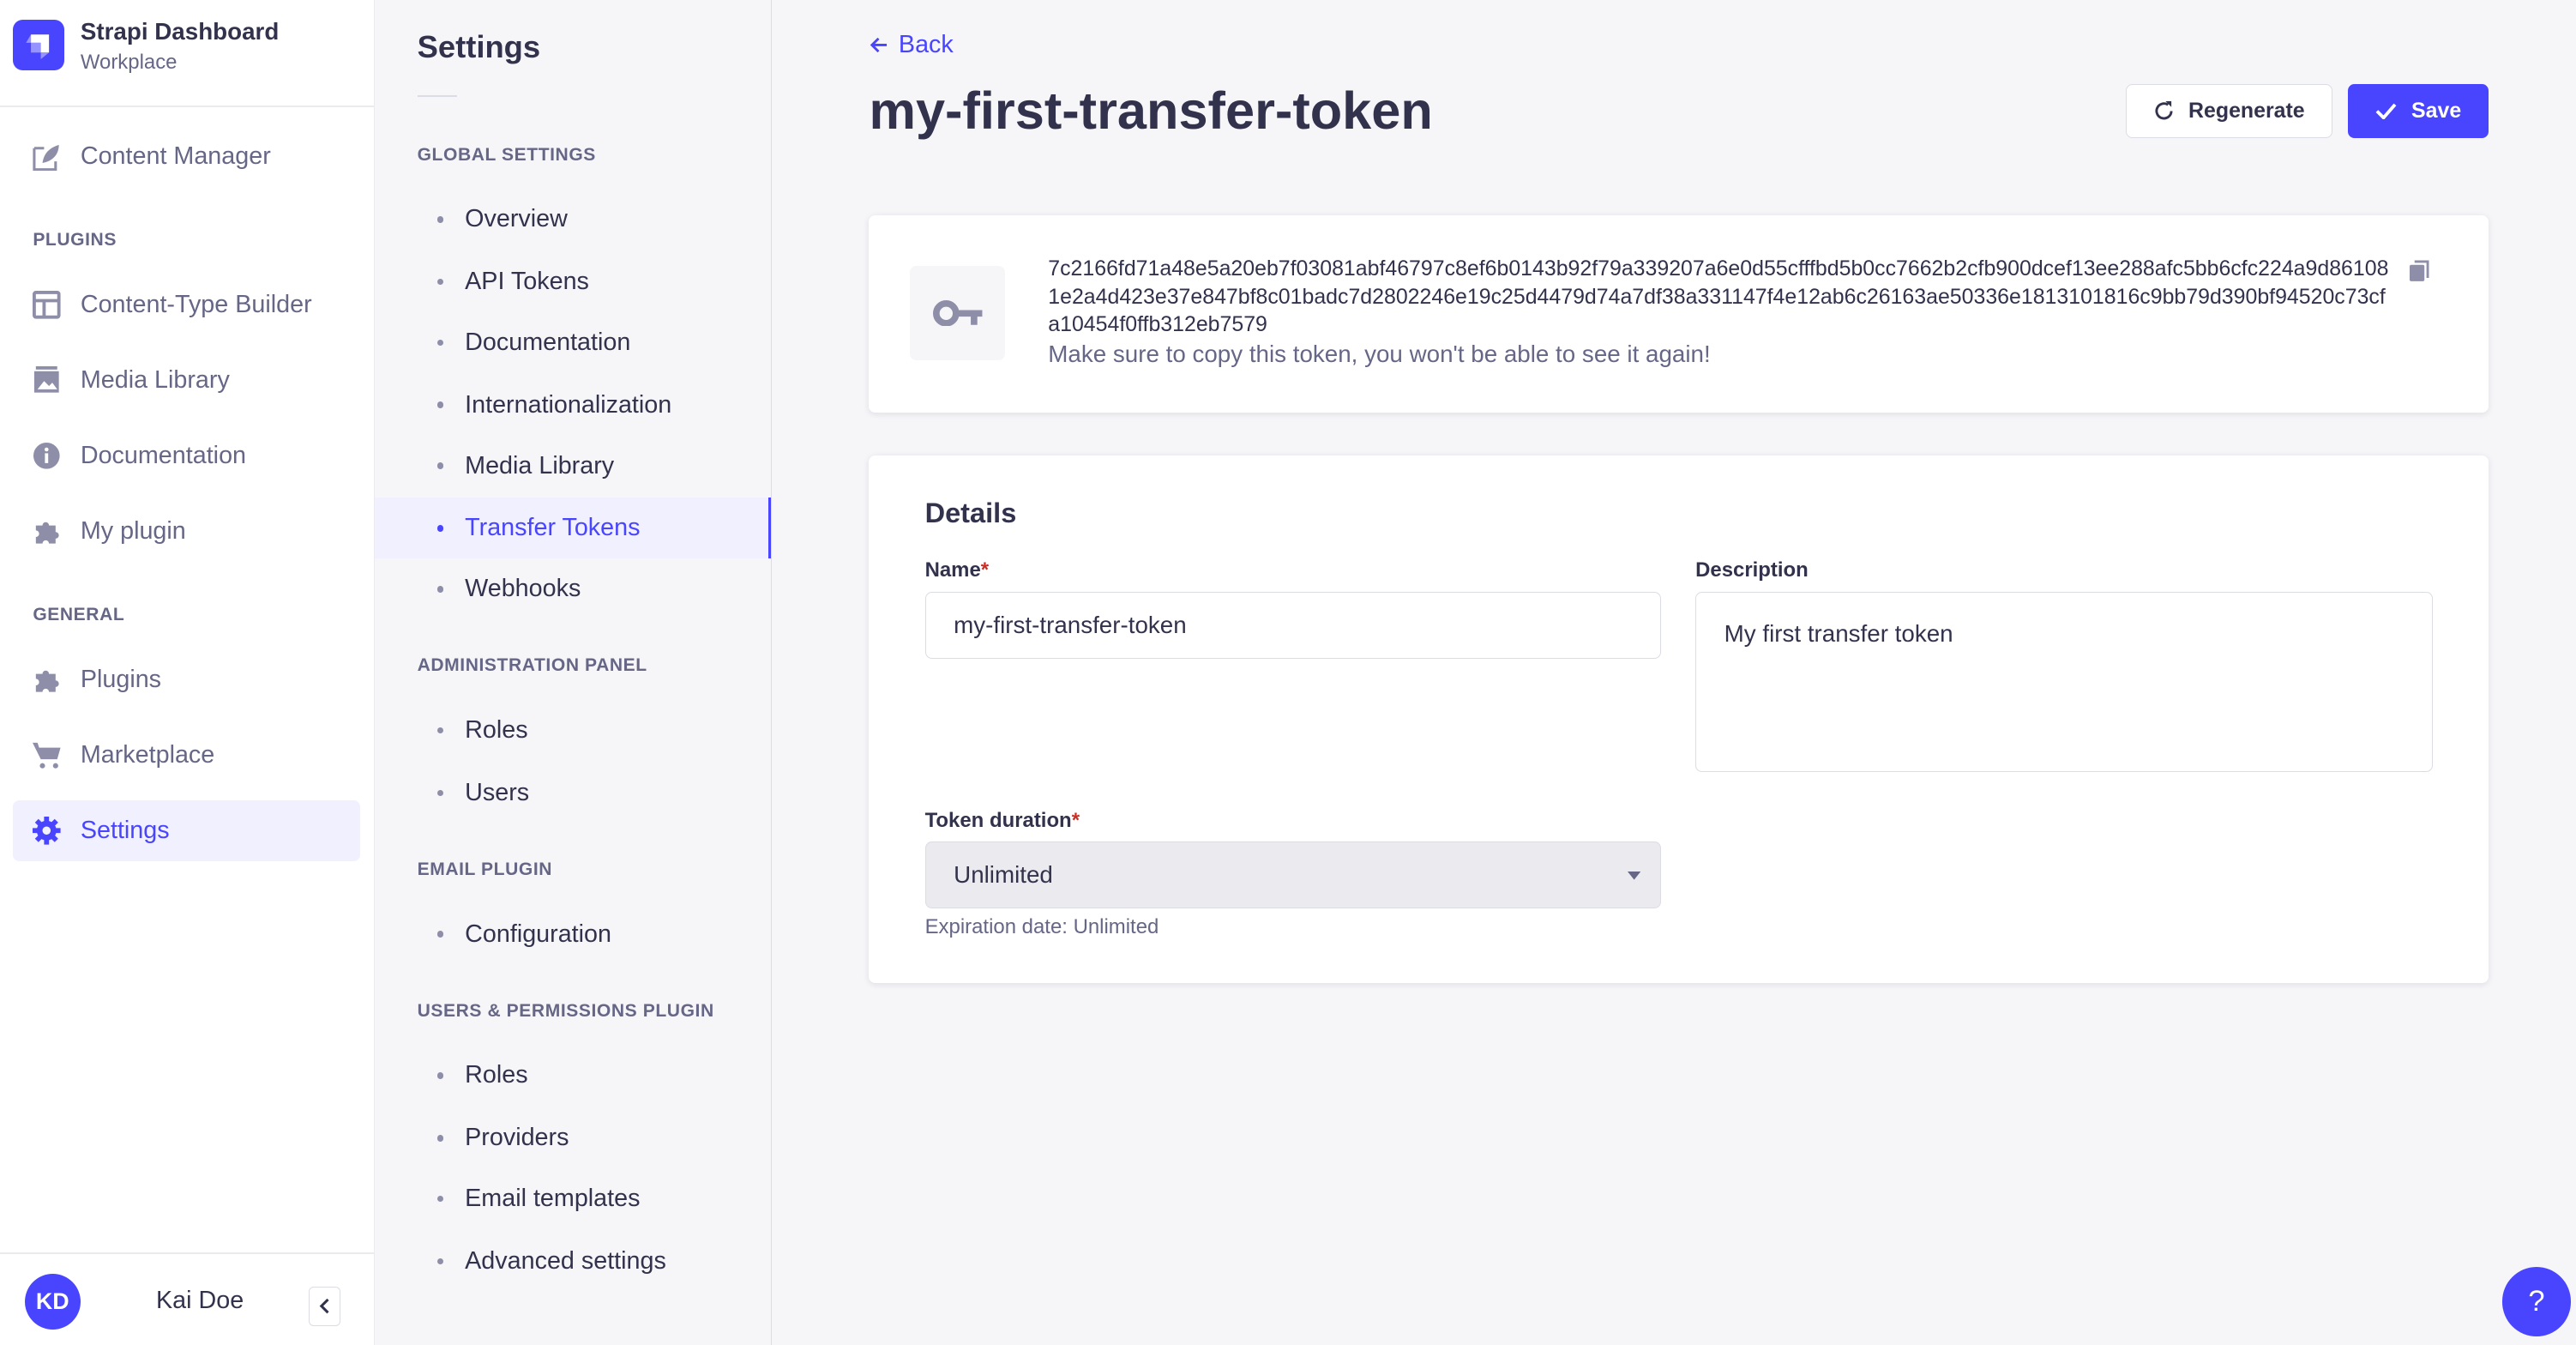  What do you see at coordinates (133, 531) in the screenshot?
I see `nav-label: My plugin` at bounding box center [133, 531].